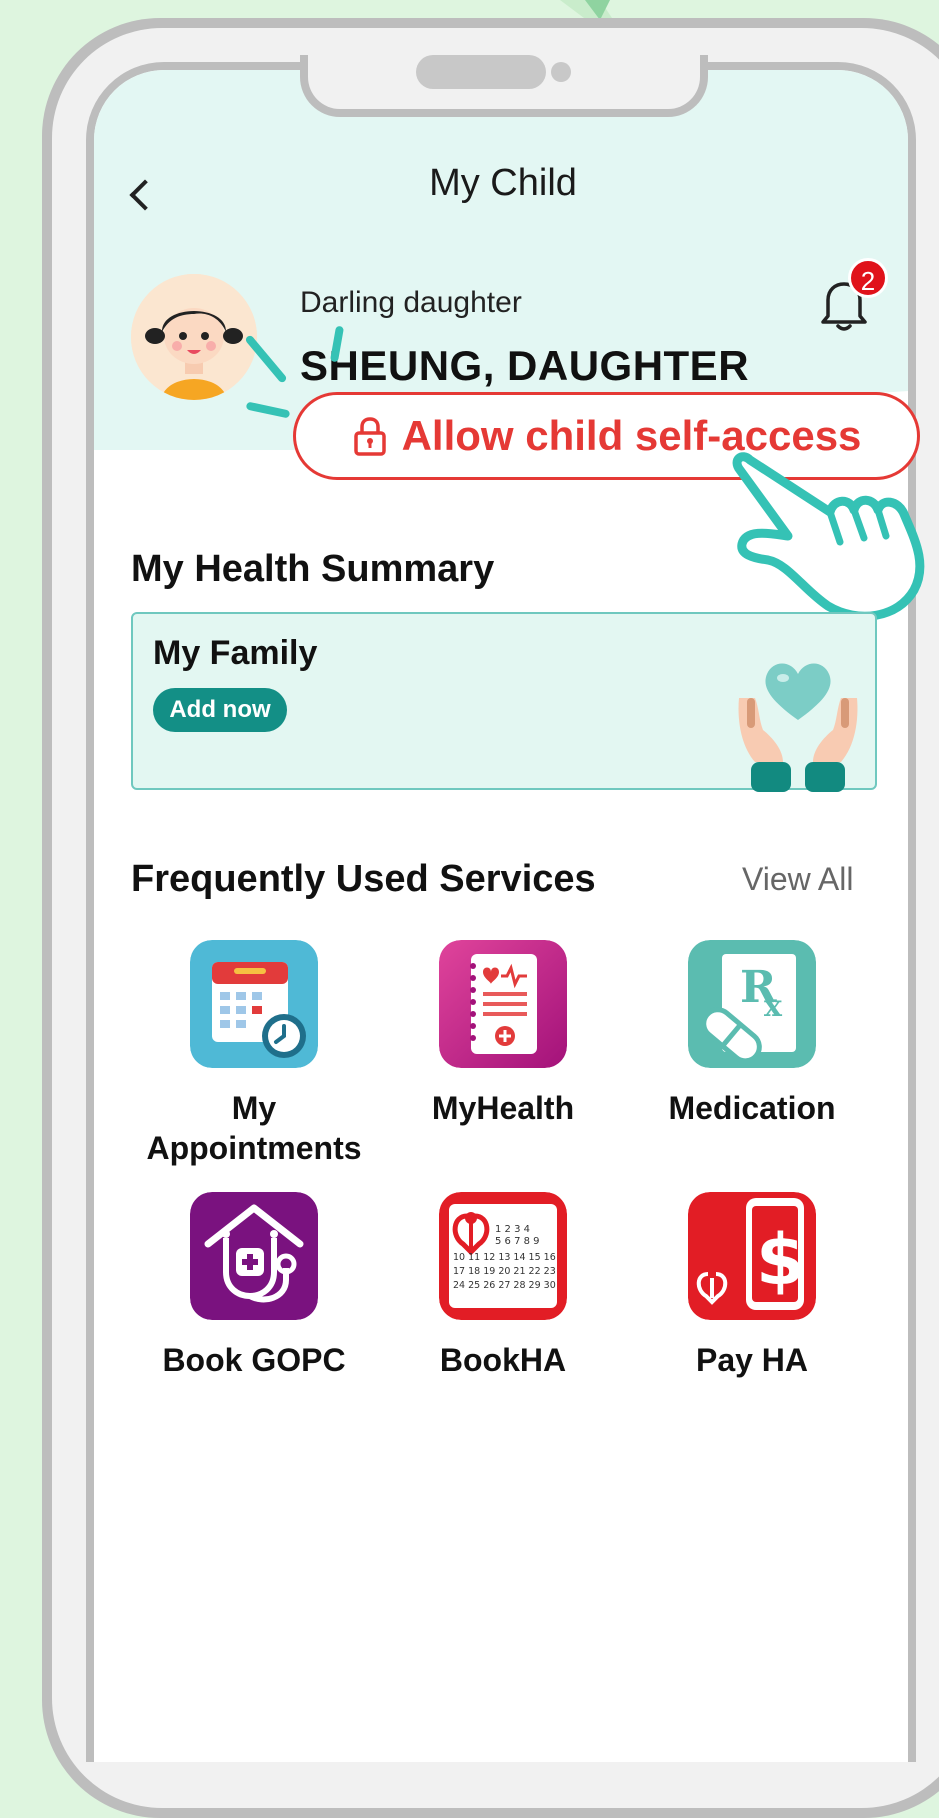 Image resolution: width=939 pixels, height=1818 pixels. What do you see at coordinates (525, 365) in the screenshot?
I see `child-name: SHEUNG, DAUGHTER` at bounding box center [525, 365].